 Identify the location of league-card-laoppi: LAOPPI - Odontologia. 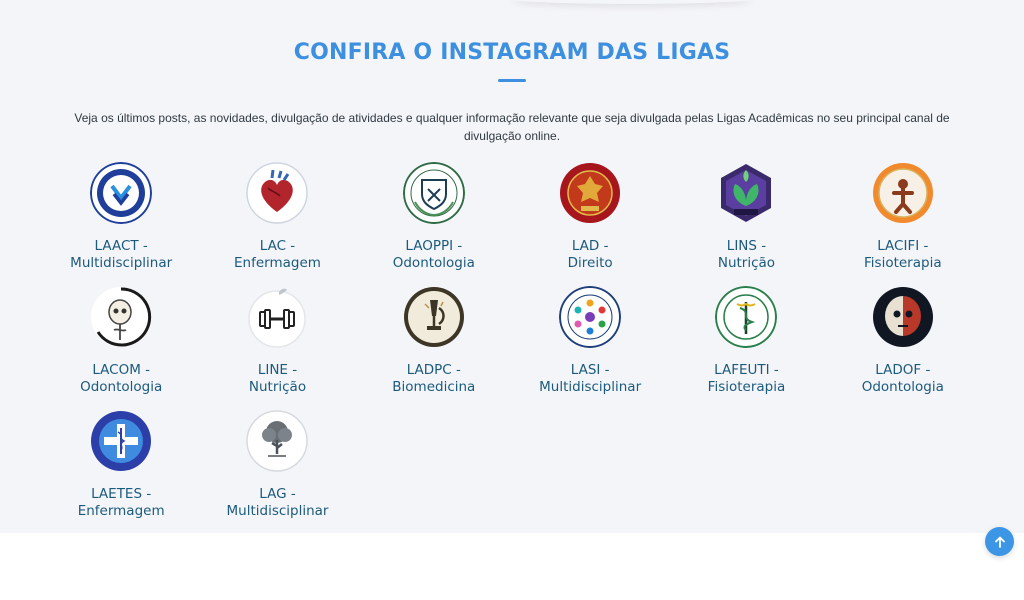
(434, 224).